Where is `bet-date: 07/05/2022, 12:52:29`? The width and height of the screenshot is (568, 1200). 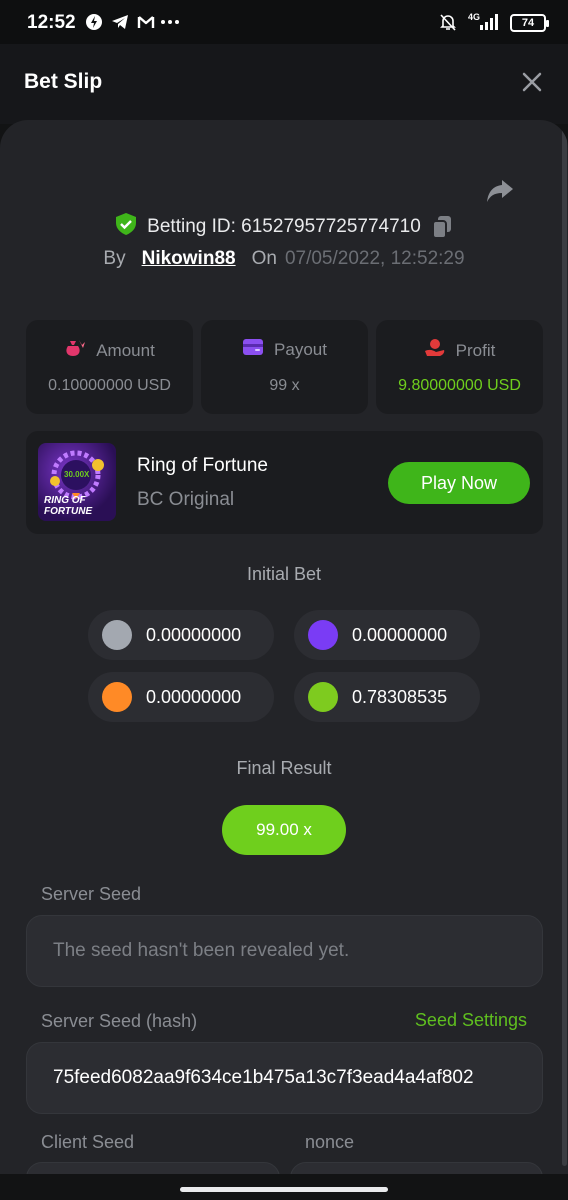 bet-date: 07/05/2022, 12:52:29 is located at coordinates (374, 258).